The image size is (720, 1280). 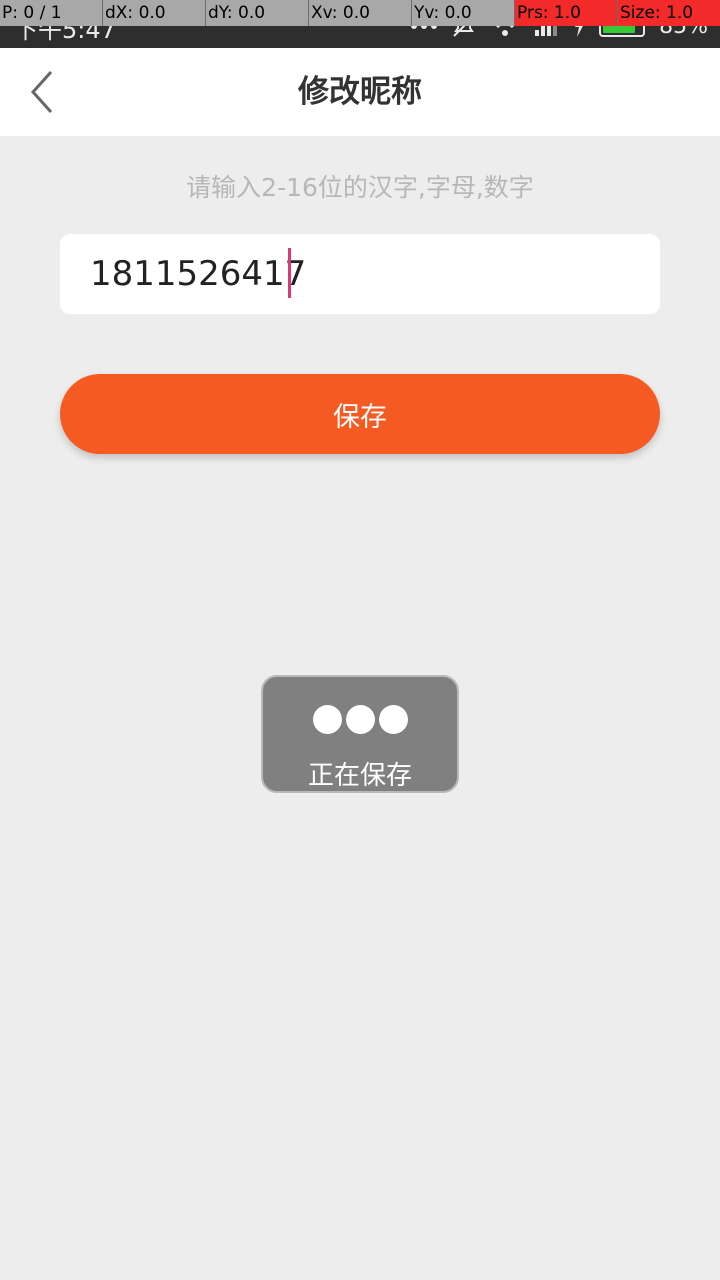 I want to click on debug-size: Size: 1.0, so click(x=669, y=13).